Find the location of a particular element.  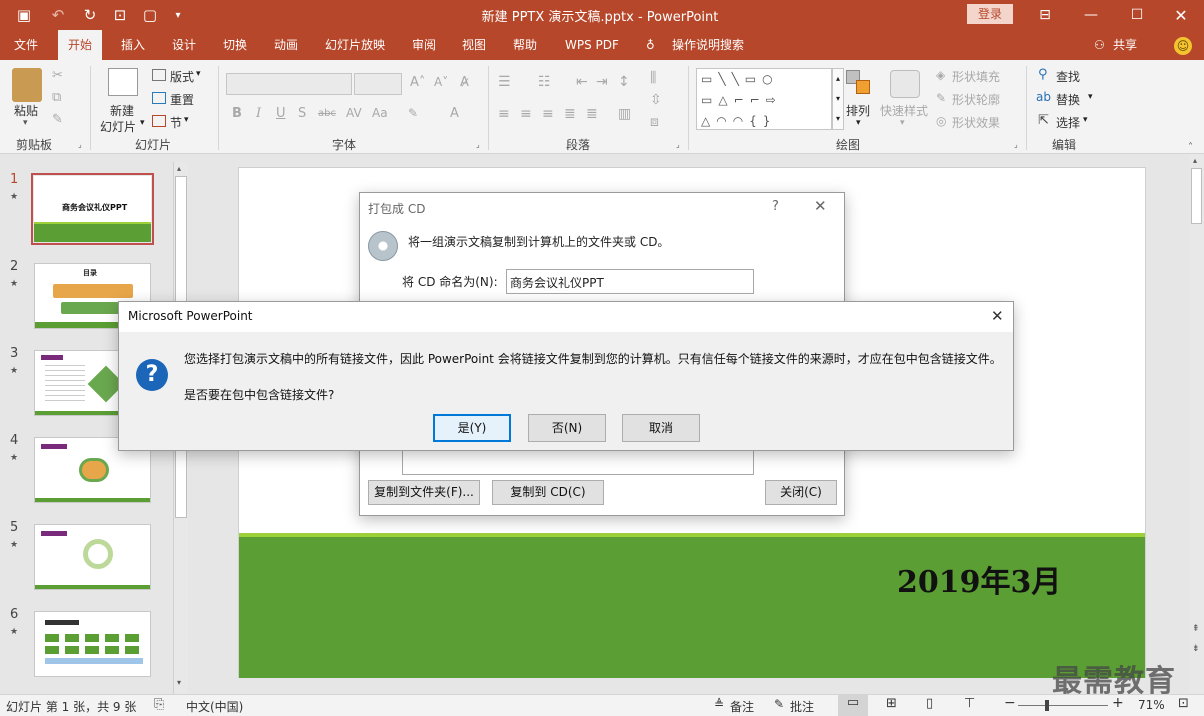

clear-formatting-icon: A̷ is located at coordinates (464, 82).